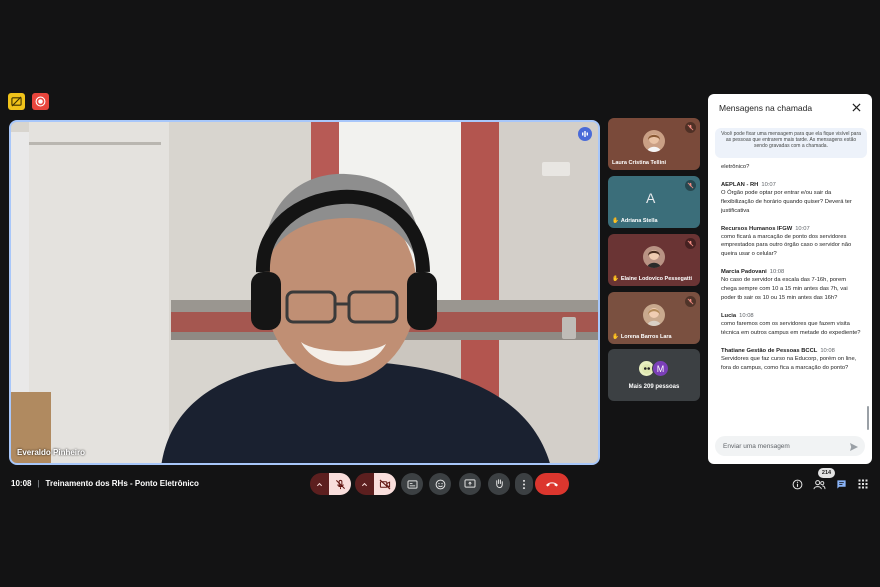  I want to click on participant-name-text: Adriana Stella, so click(639, 221).